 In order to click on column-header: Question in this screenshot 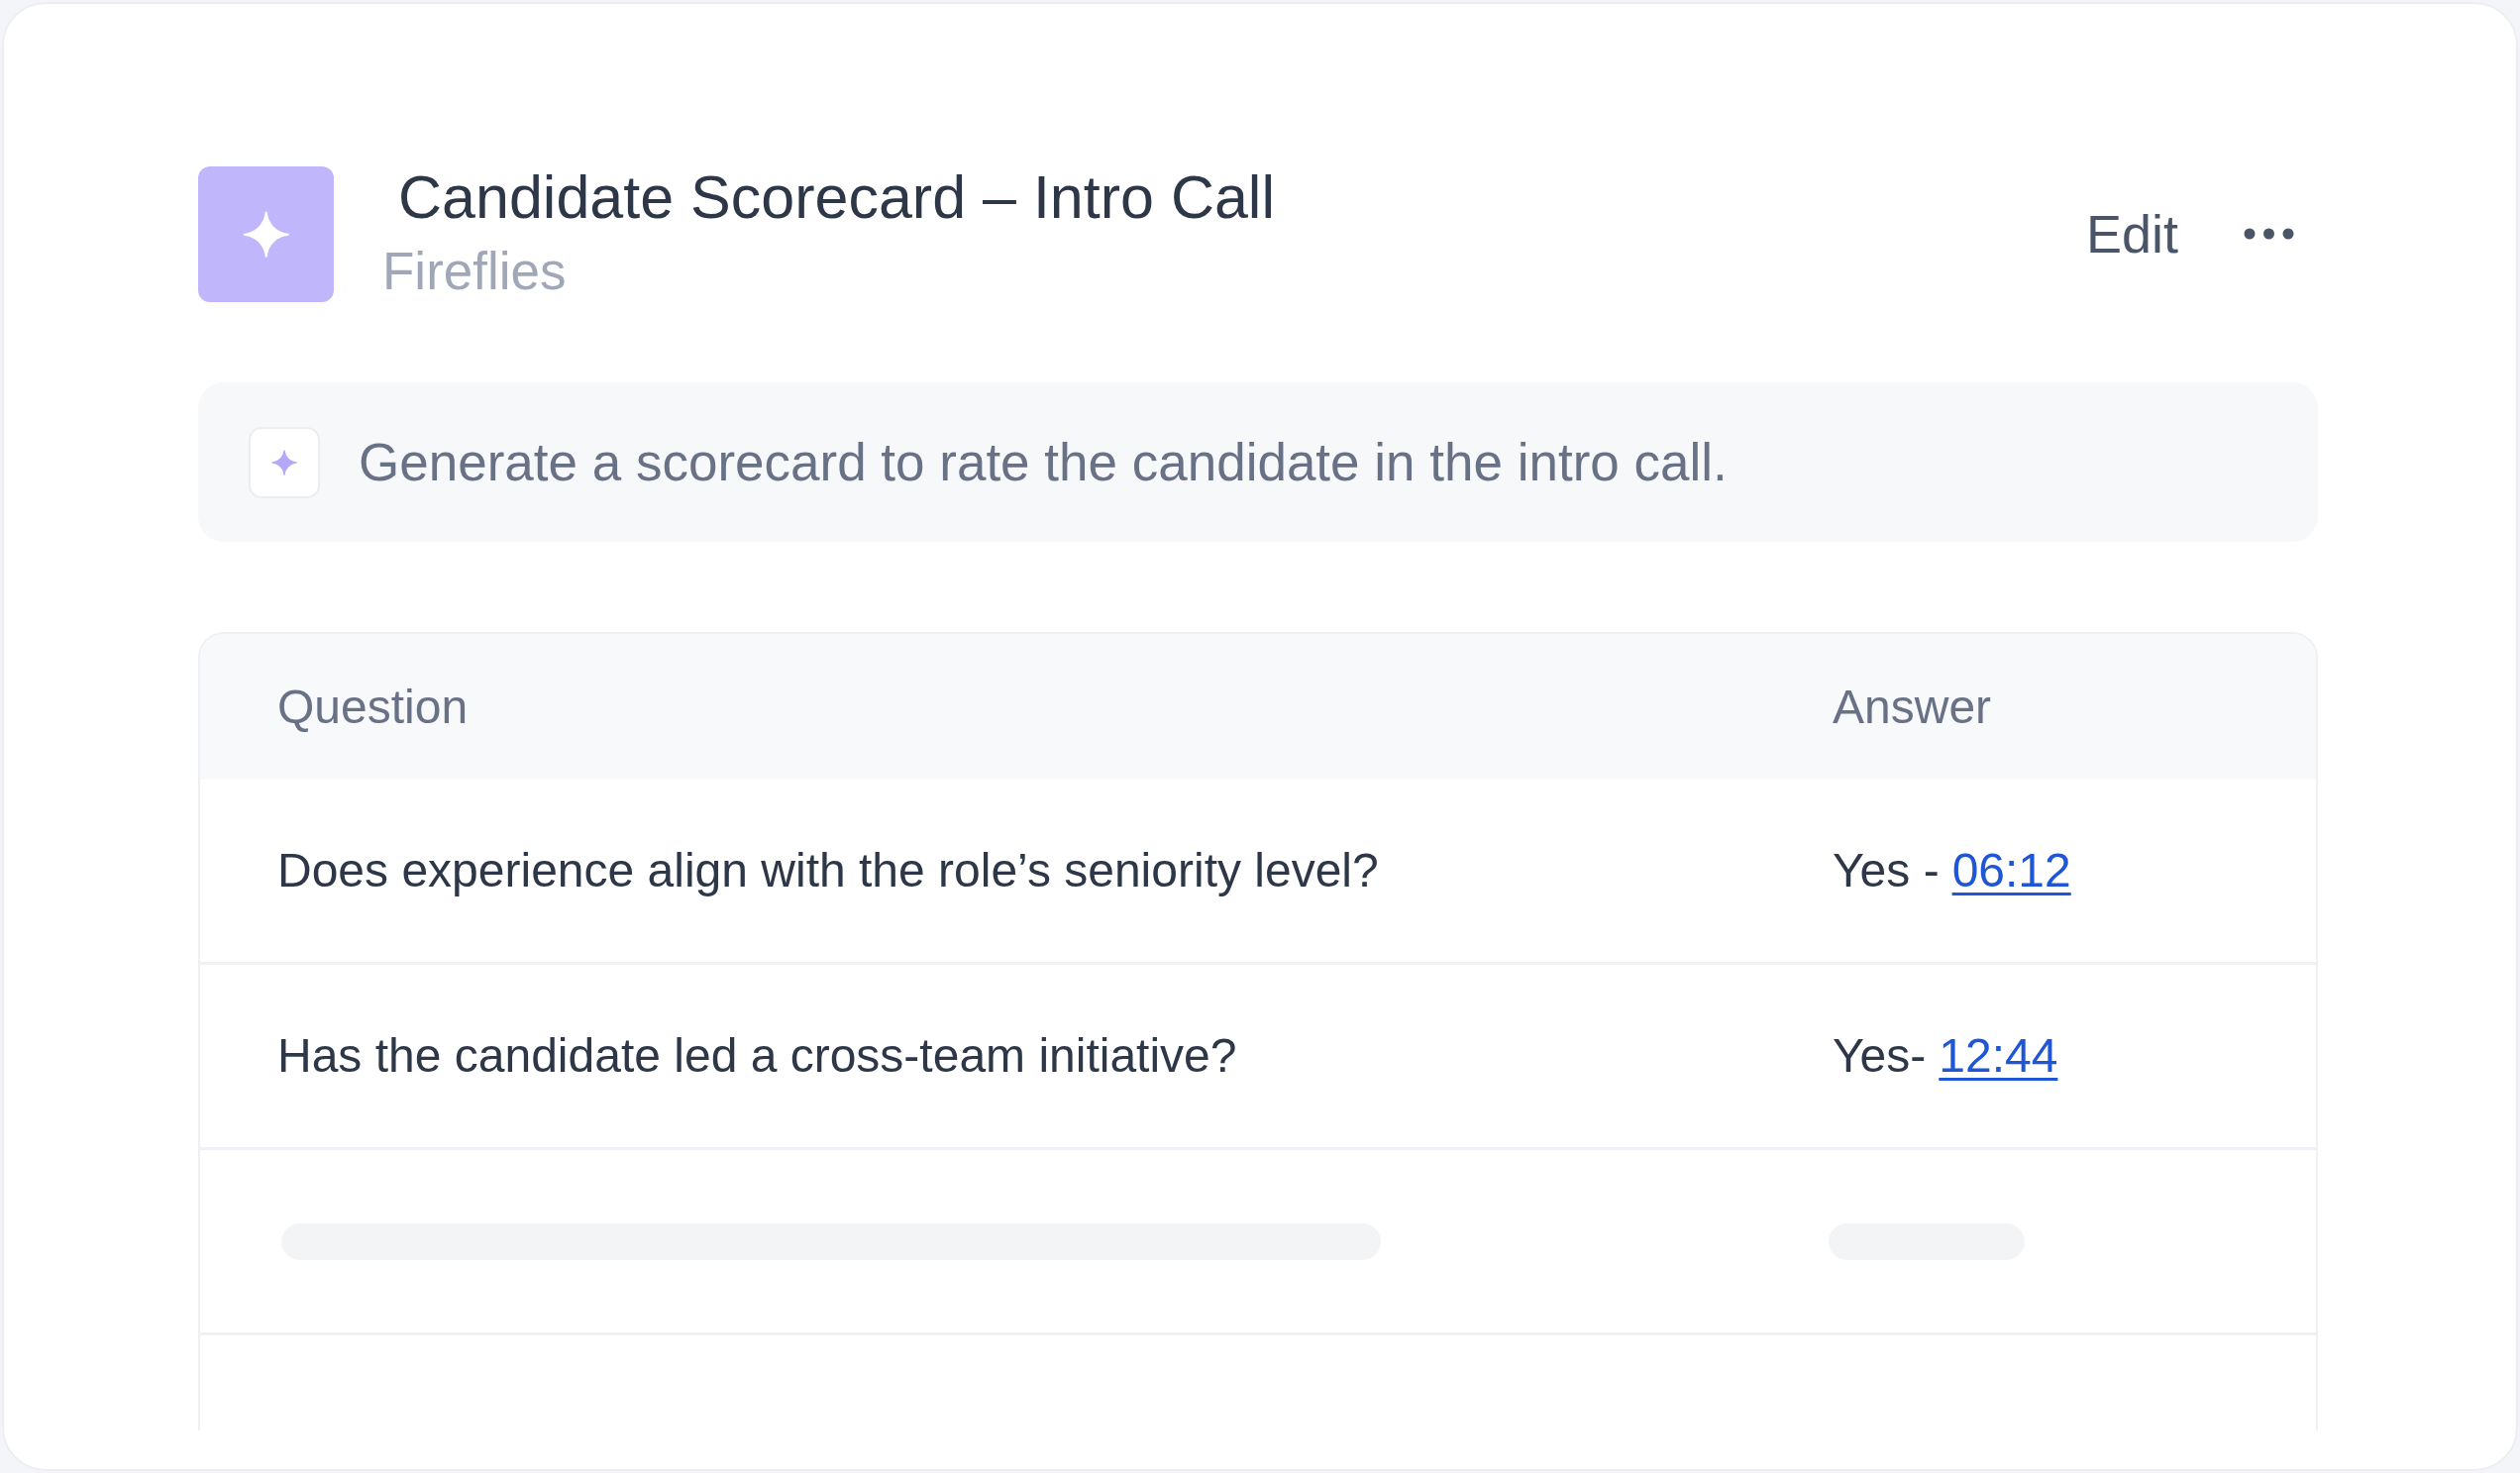, I will do `click(373, 707)`.